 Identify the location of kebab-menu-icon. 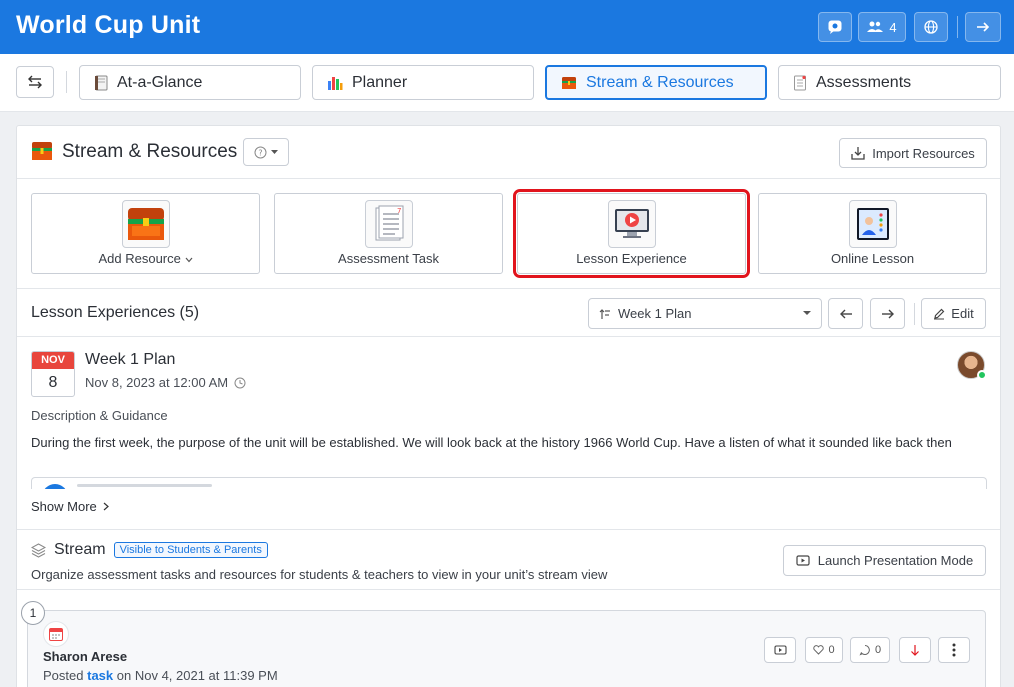
(954, 650).